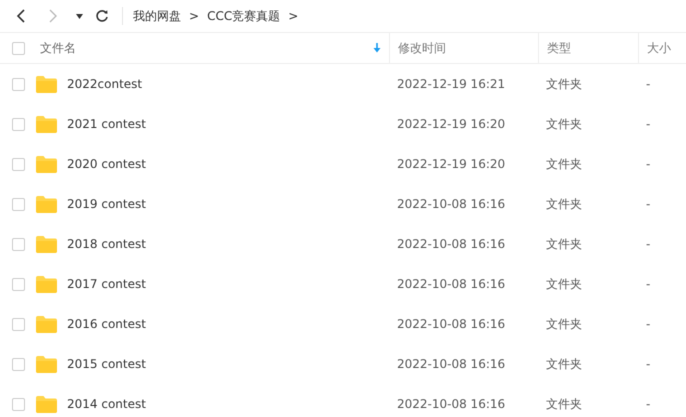 The height and width of the screenshot is (417, 686). I want to click on select-all-checkbox, so click(18, 48).